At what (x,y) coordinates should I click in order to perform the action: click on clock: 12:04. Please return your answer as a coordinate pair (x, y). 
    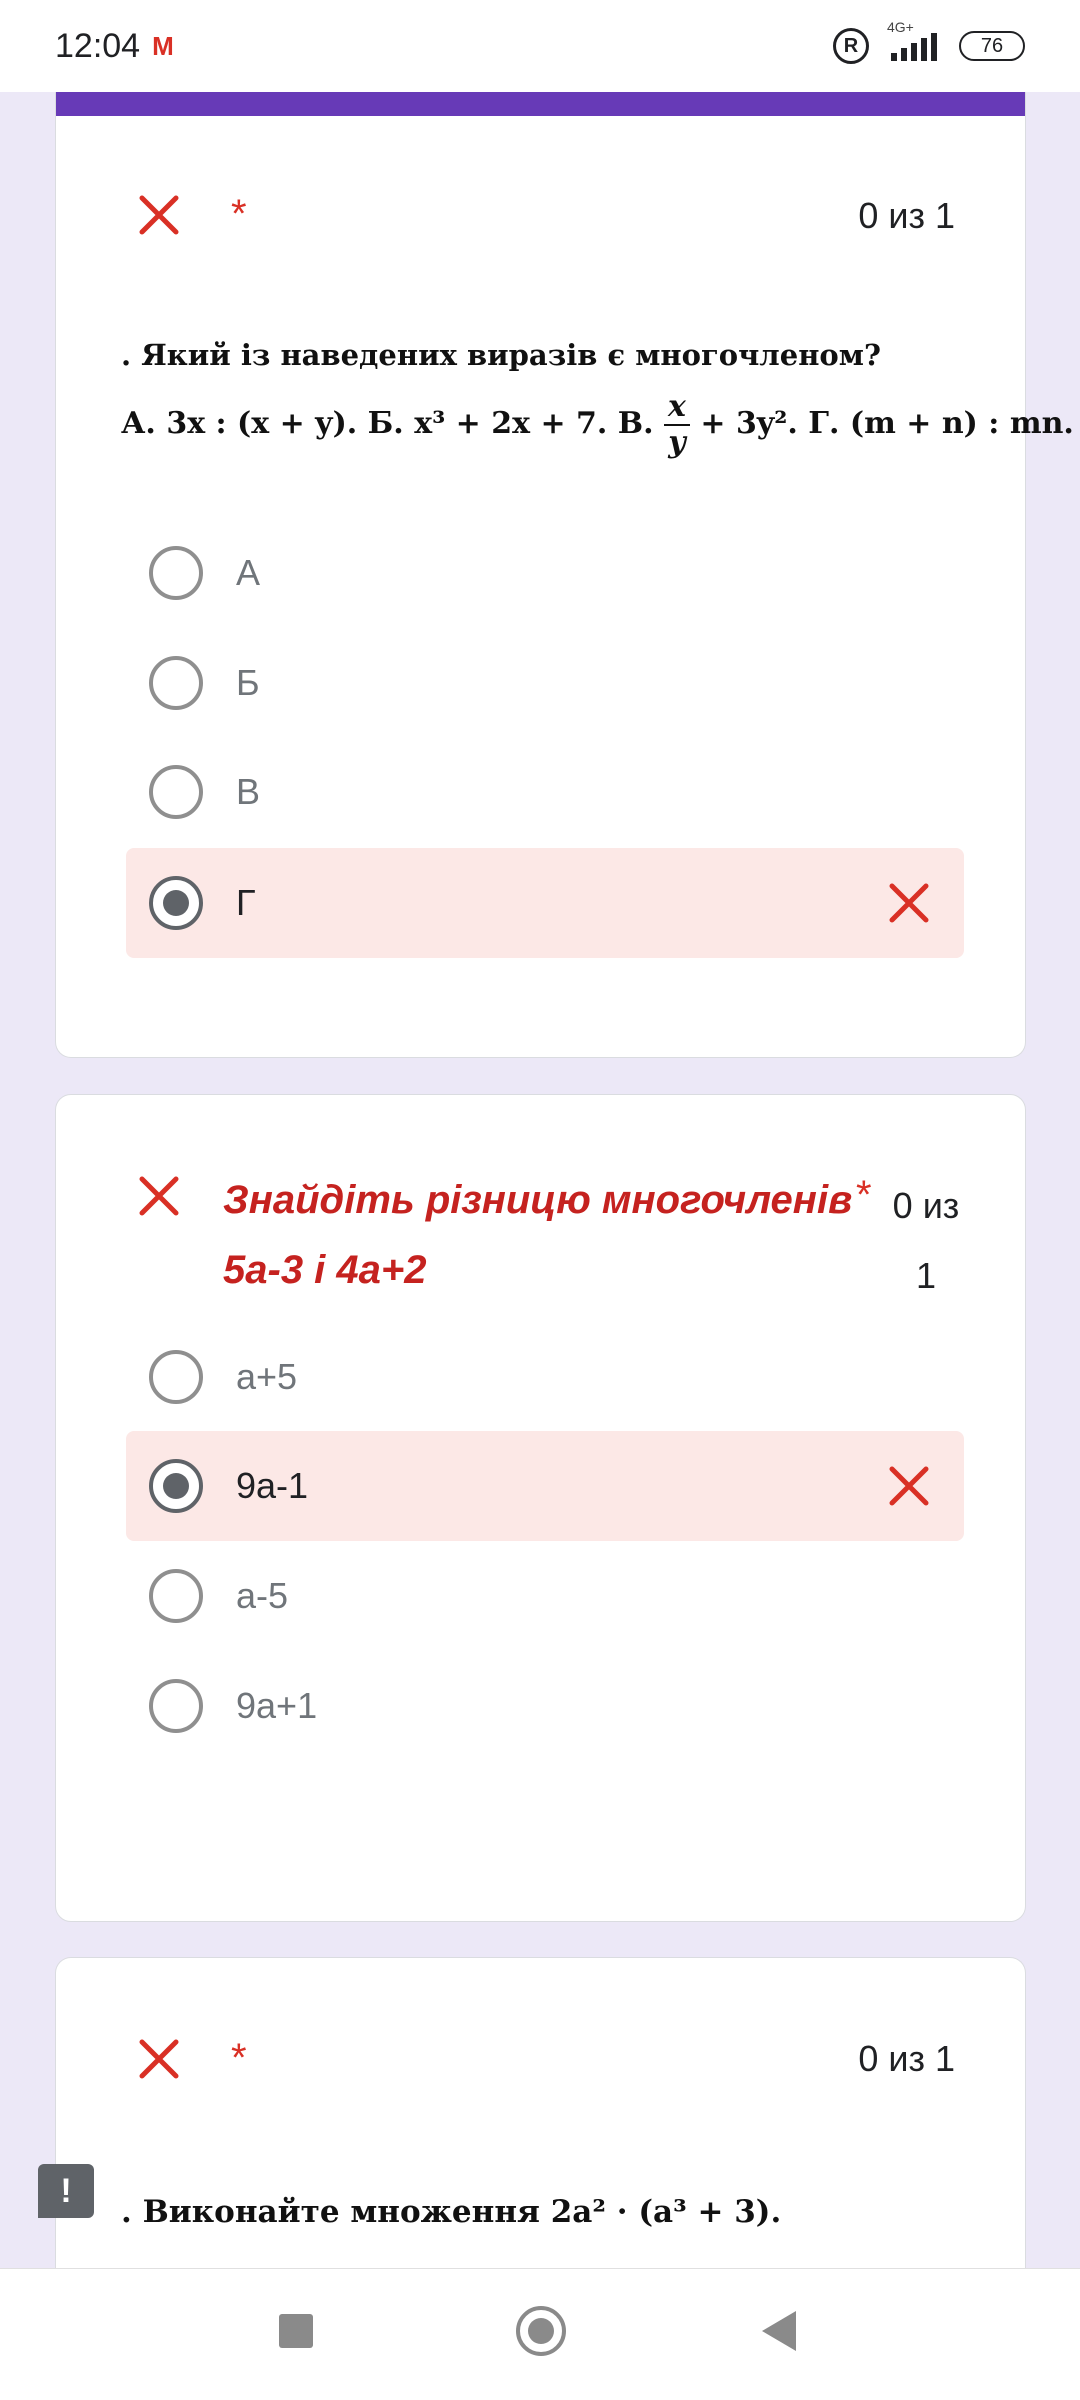
    Looking at the image, I should click on (98, 45).